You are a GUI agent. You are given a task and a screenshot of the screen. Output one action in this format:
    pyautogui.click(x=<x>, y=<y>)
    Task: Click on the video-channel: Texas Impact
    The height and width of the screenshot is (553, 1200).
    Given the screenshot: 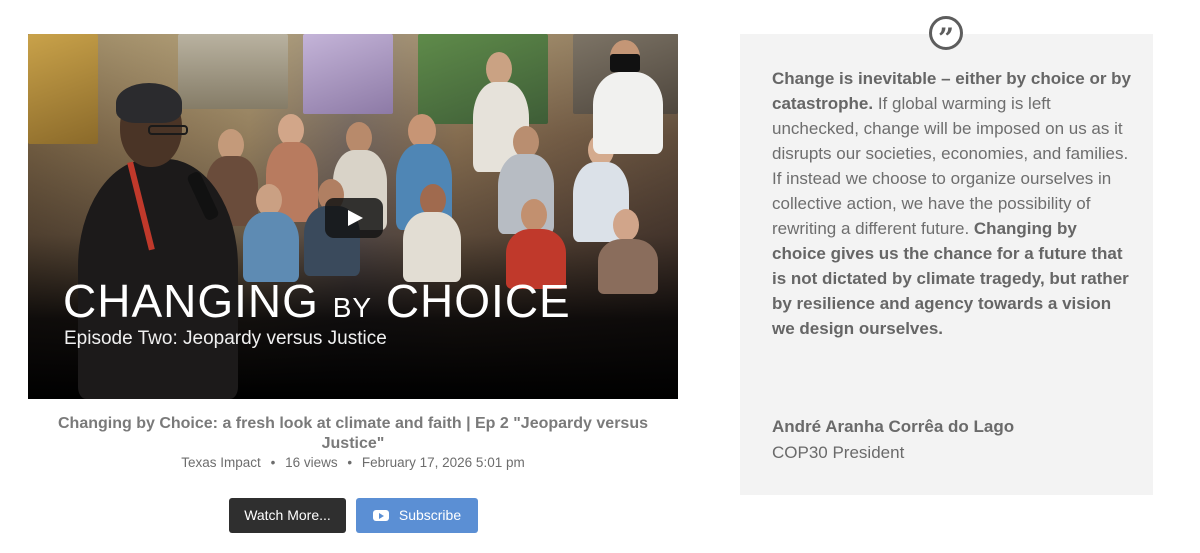 What is the action you would take?
    pyautogui.click(x=221, y=462)
    